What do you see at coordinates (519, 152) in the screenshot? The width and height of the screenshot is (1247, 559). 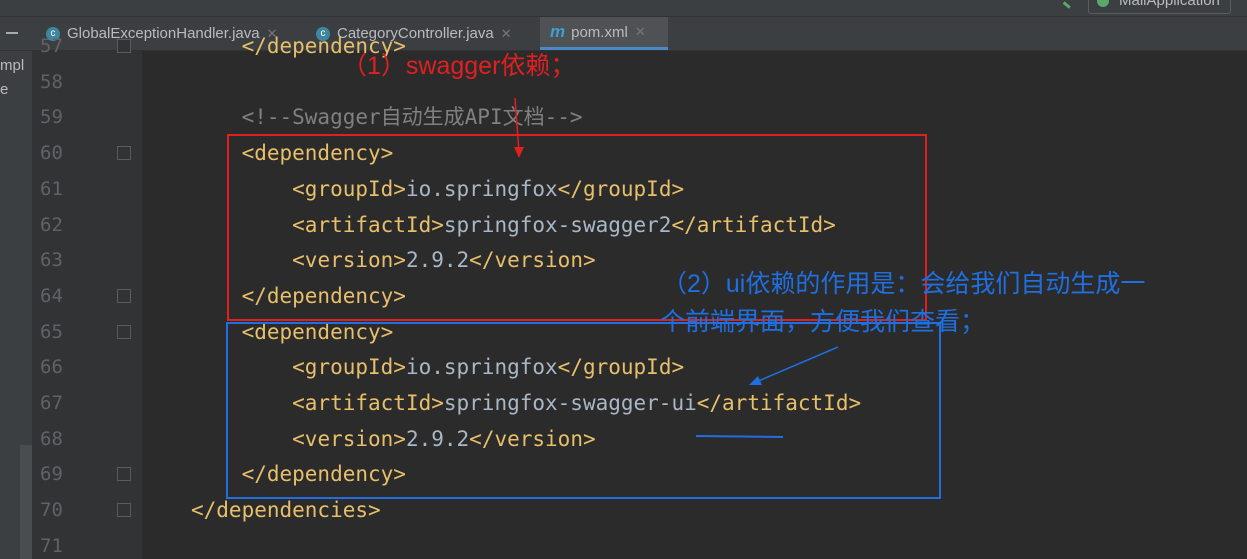 I see `red-arrowhead-icon` at bounding box center [519, 152].